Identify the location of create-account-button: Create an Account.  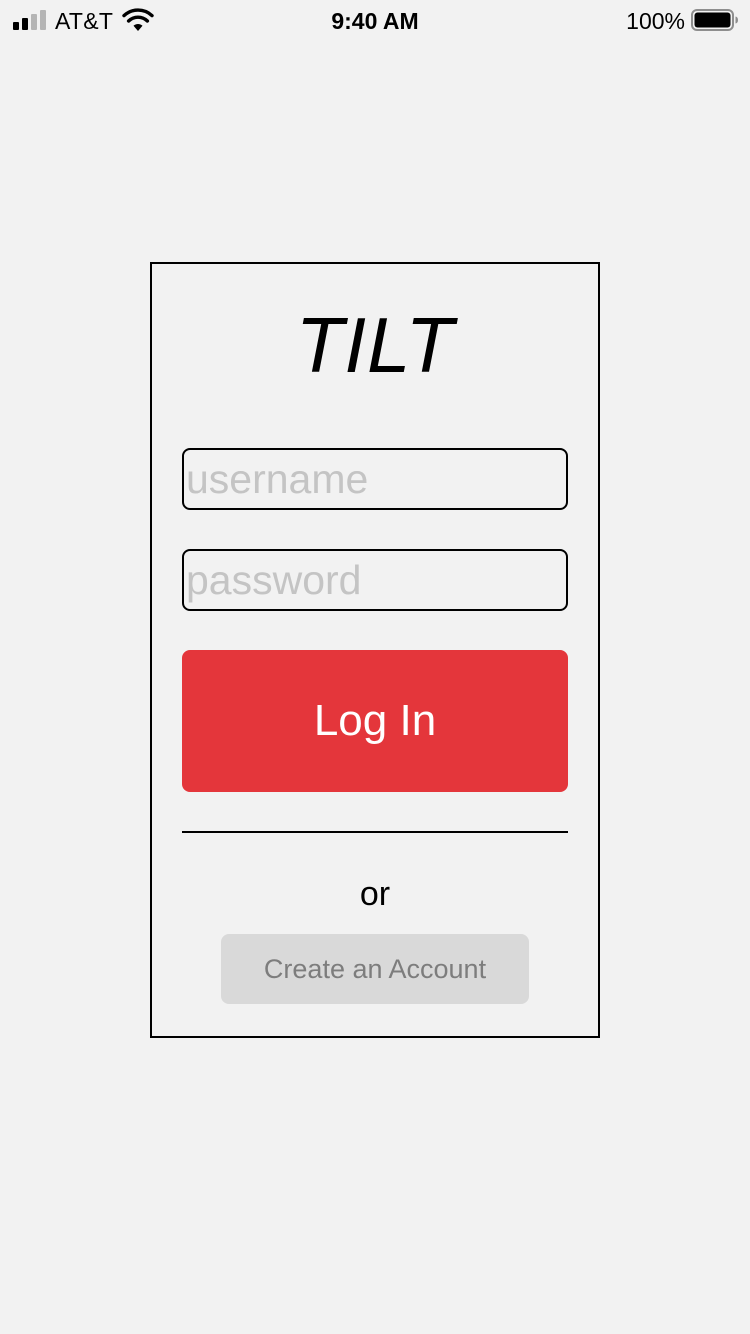
(375, 969).